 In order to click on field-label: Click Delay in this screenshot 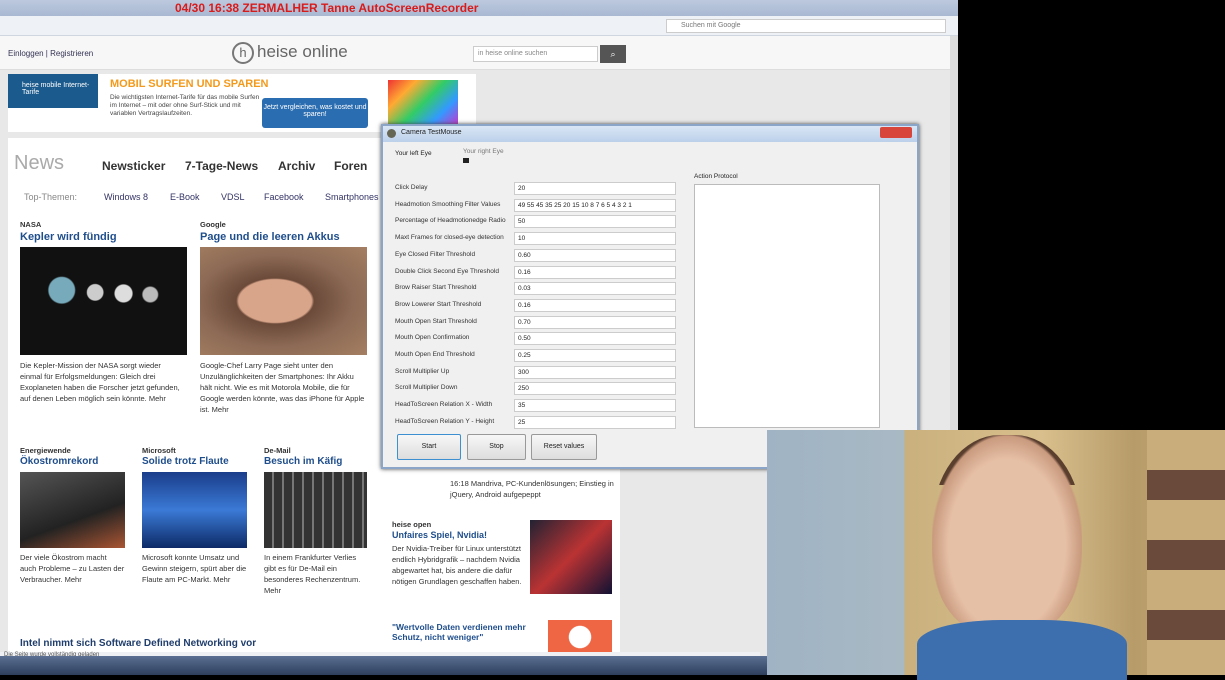, I will do `click(411, 187)`.